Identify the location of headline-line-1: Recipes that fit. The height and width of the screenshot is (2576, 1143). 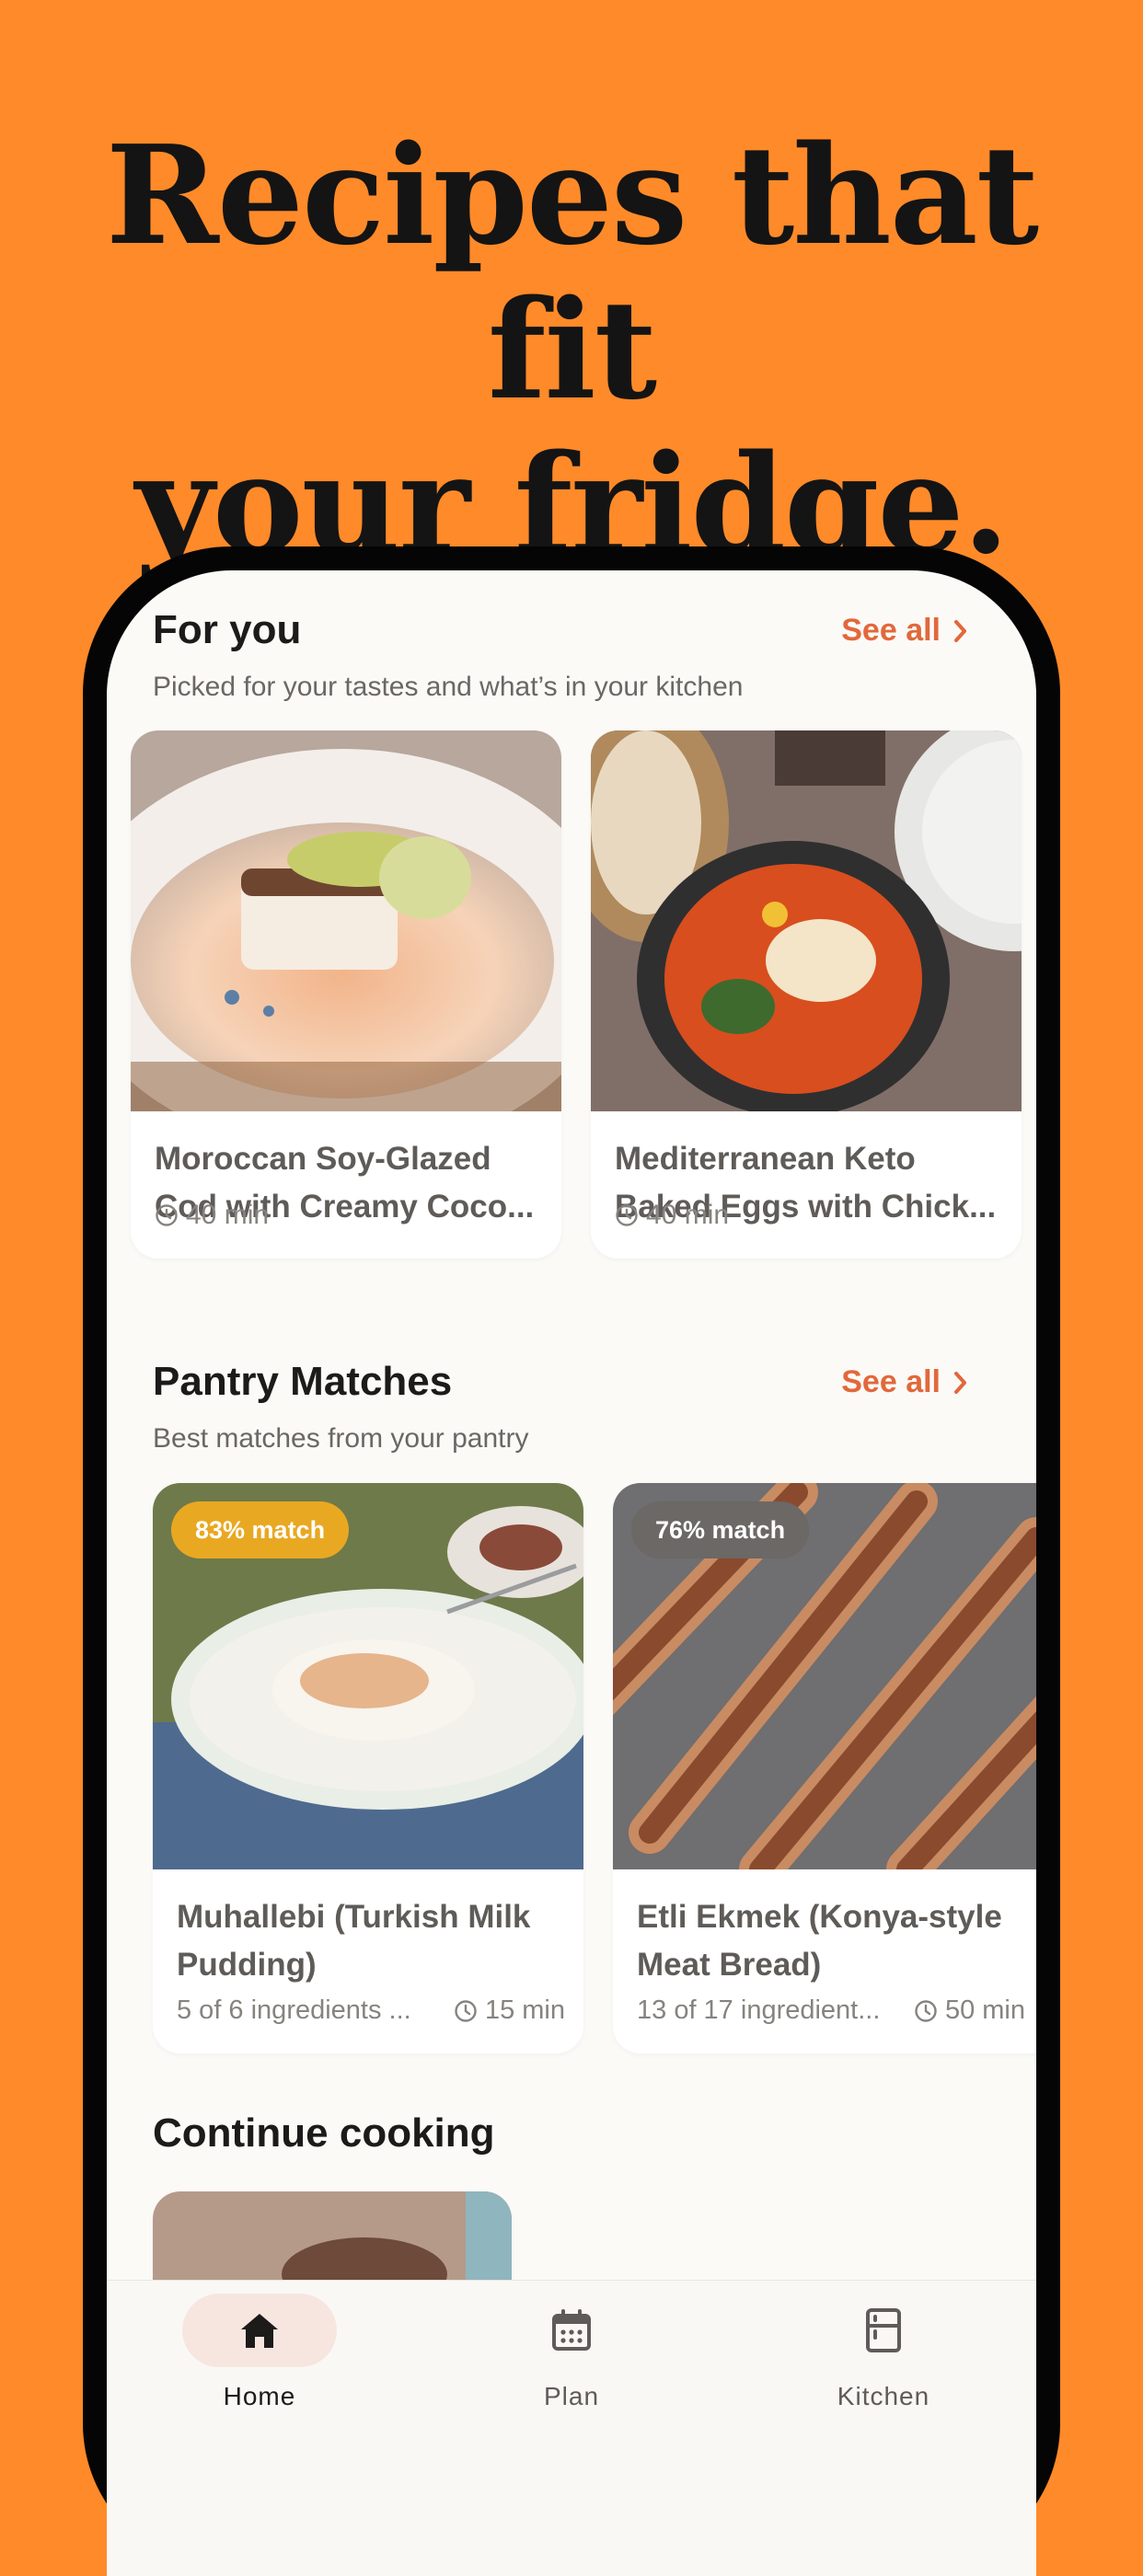
(572, 272).